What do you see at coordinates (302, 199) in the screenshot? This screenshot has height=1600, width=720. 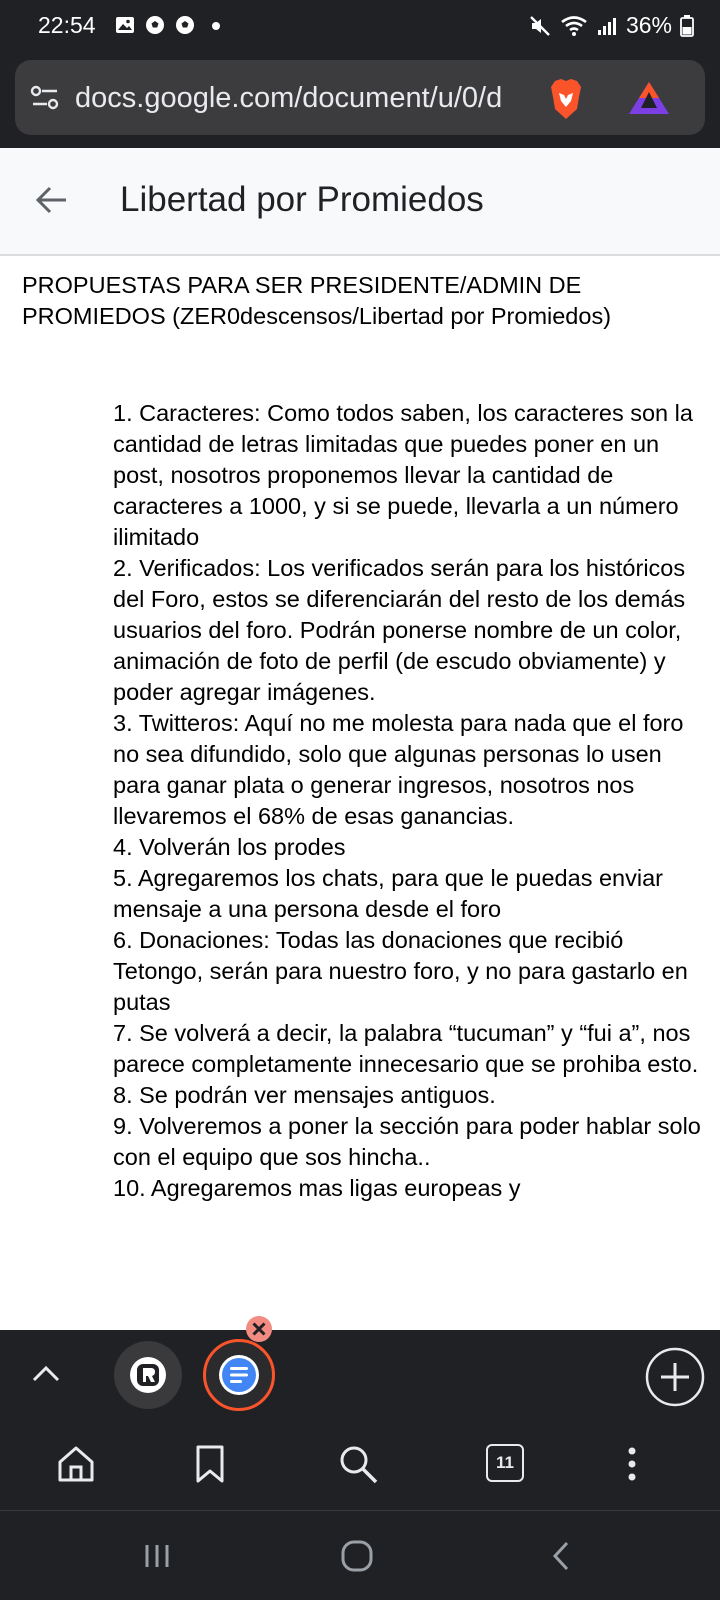 I see `doc-title: Libertad por Promiedos` at bounding box center [302, 199].